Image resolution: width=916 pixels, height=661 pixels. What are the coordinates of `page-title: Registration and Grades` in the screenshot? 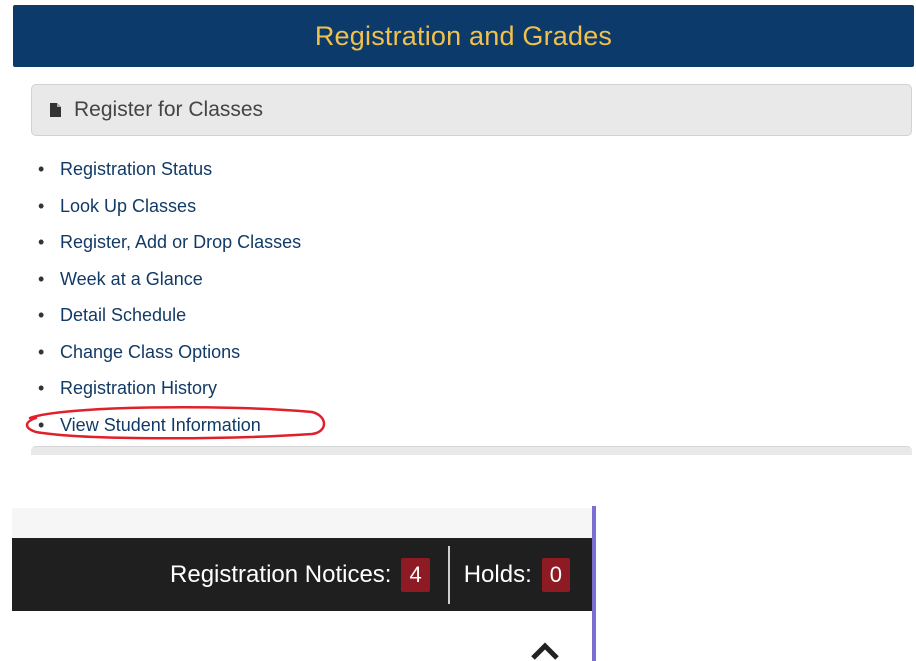 It's located at (463, 35).